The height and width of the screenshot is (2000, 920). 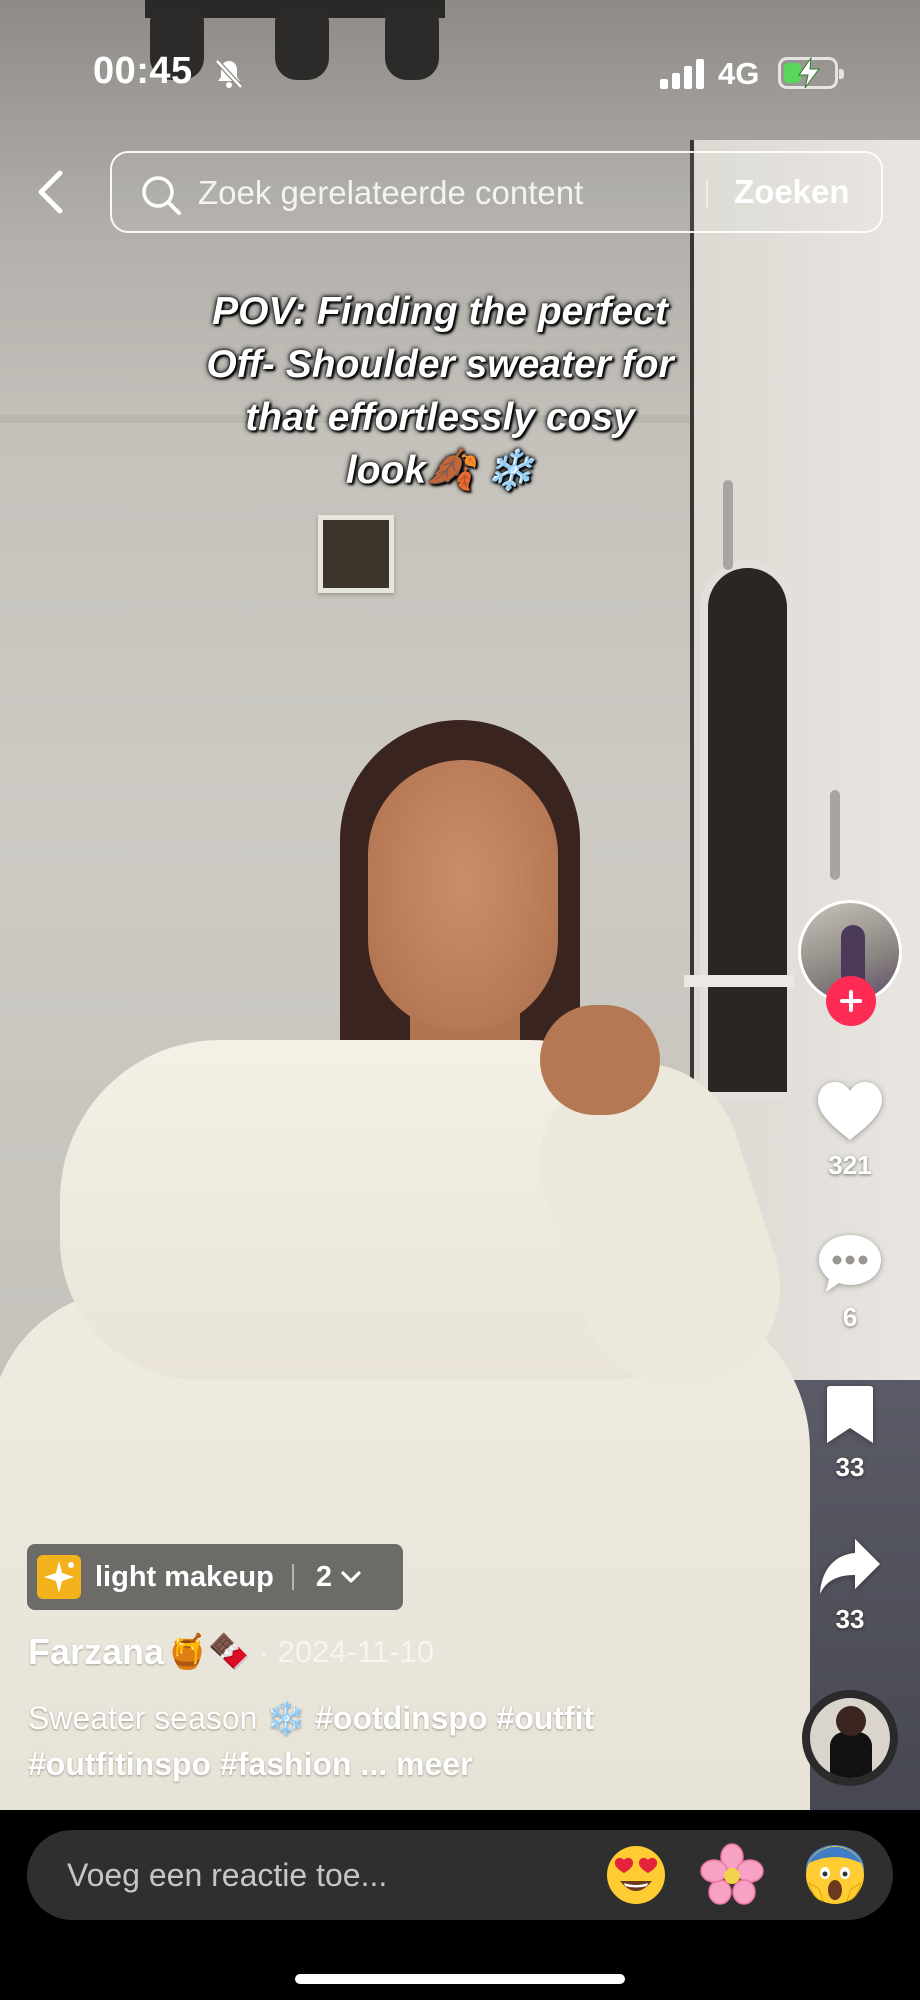 I want to click on status-bar: 00:45 4G, so click(x=460, y=70).